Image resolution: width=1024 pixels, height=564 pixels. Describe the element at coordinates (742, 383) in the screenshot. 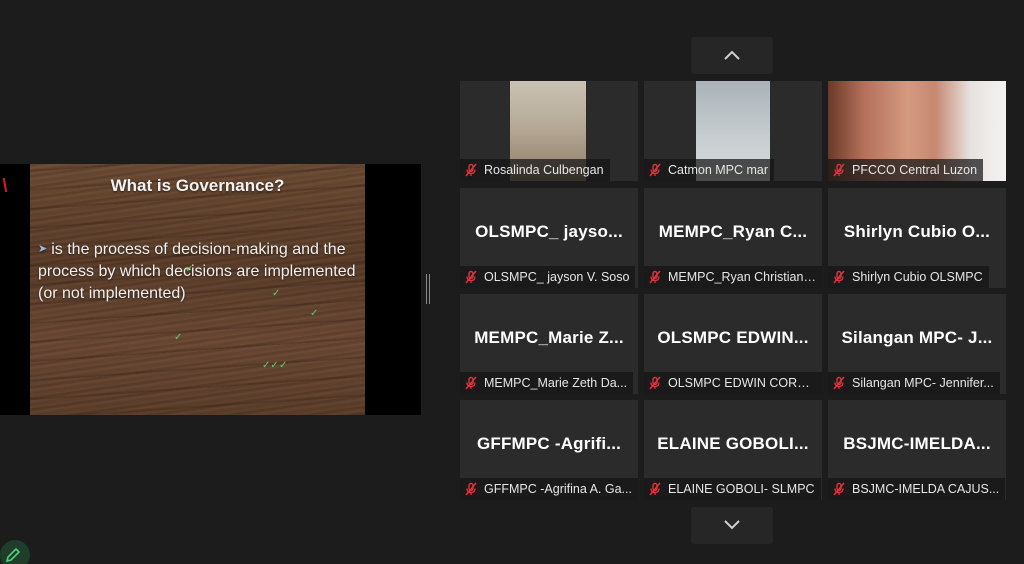

I see `participant-name: OLSMPC EDWIN CORREA` at that location.